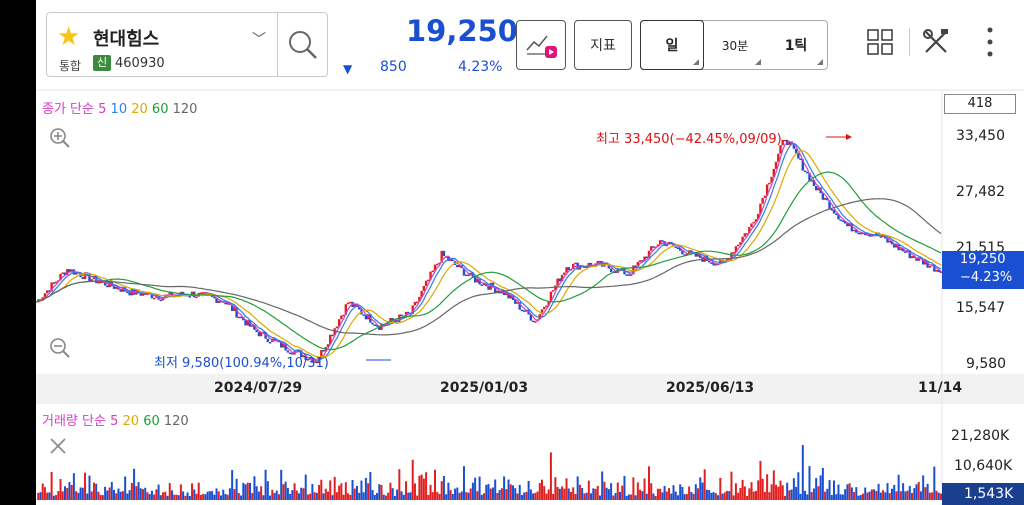  Describe the element at coordinates (58, 446) in the screenshot. I see `close-icon` at that location.